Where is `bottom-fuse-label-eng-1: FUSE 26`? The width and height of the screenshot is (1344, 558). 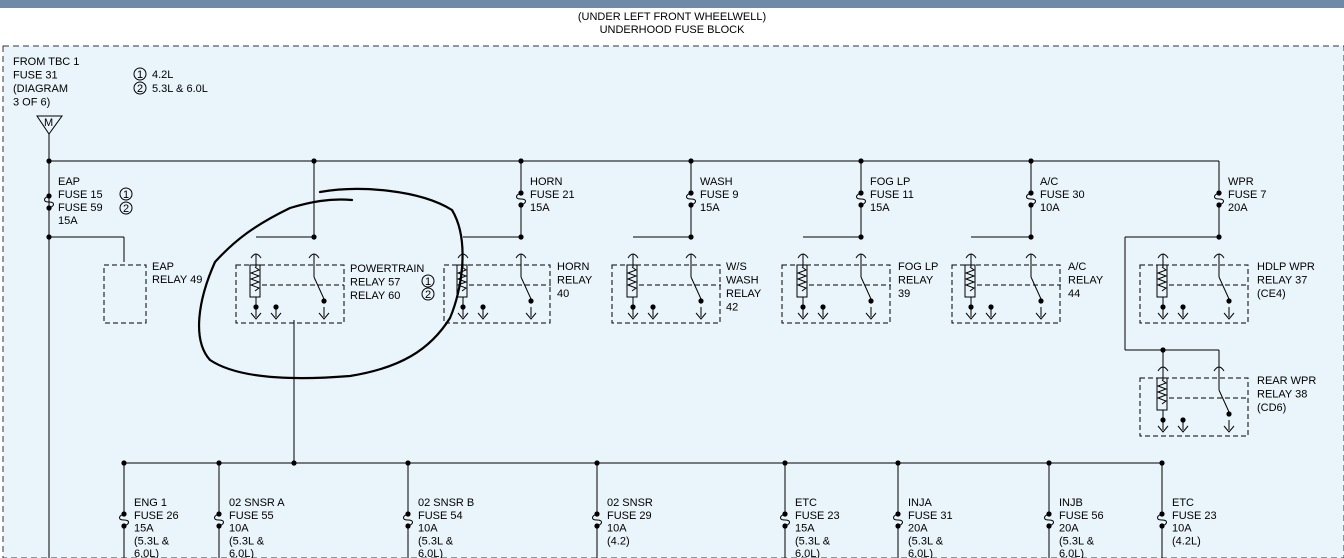
bottom-fuse-label-eng-1: FUSE 26 is located at coordinates (156, 516).